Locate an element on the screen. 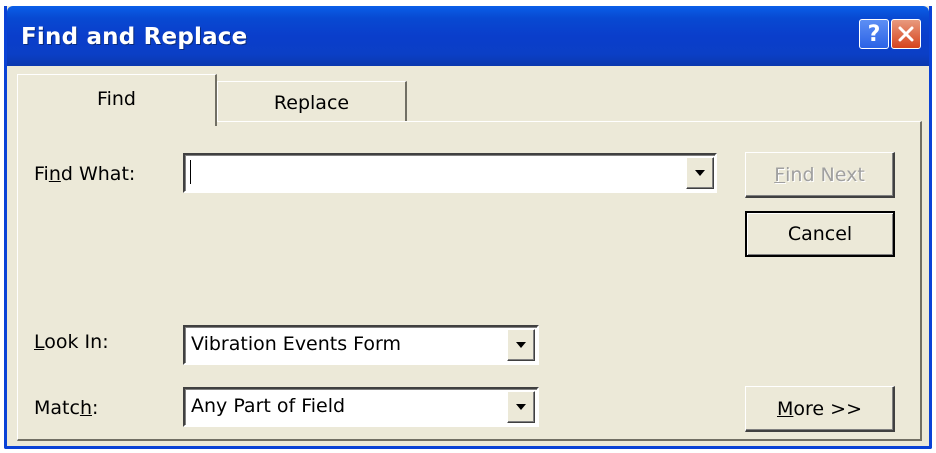 The image size is (936, 453). text-caret is located at coordinates (190, 172).